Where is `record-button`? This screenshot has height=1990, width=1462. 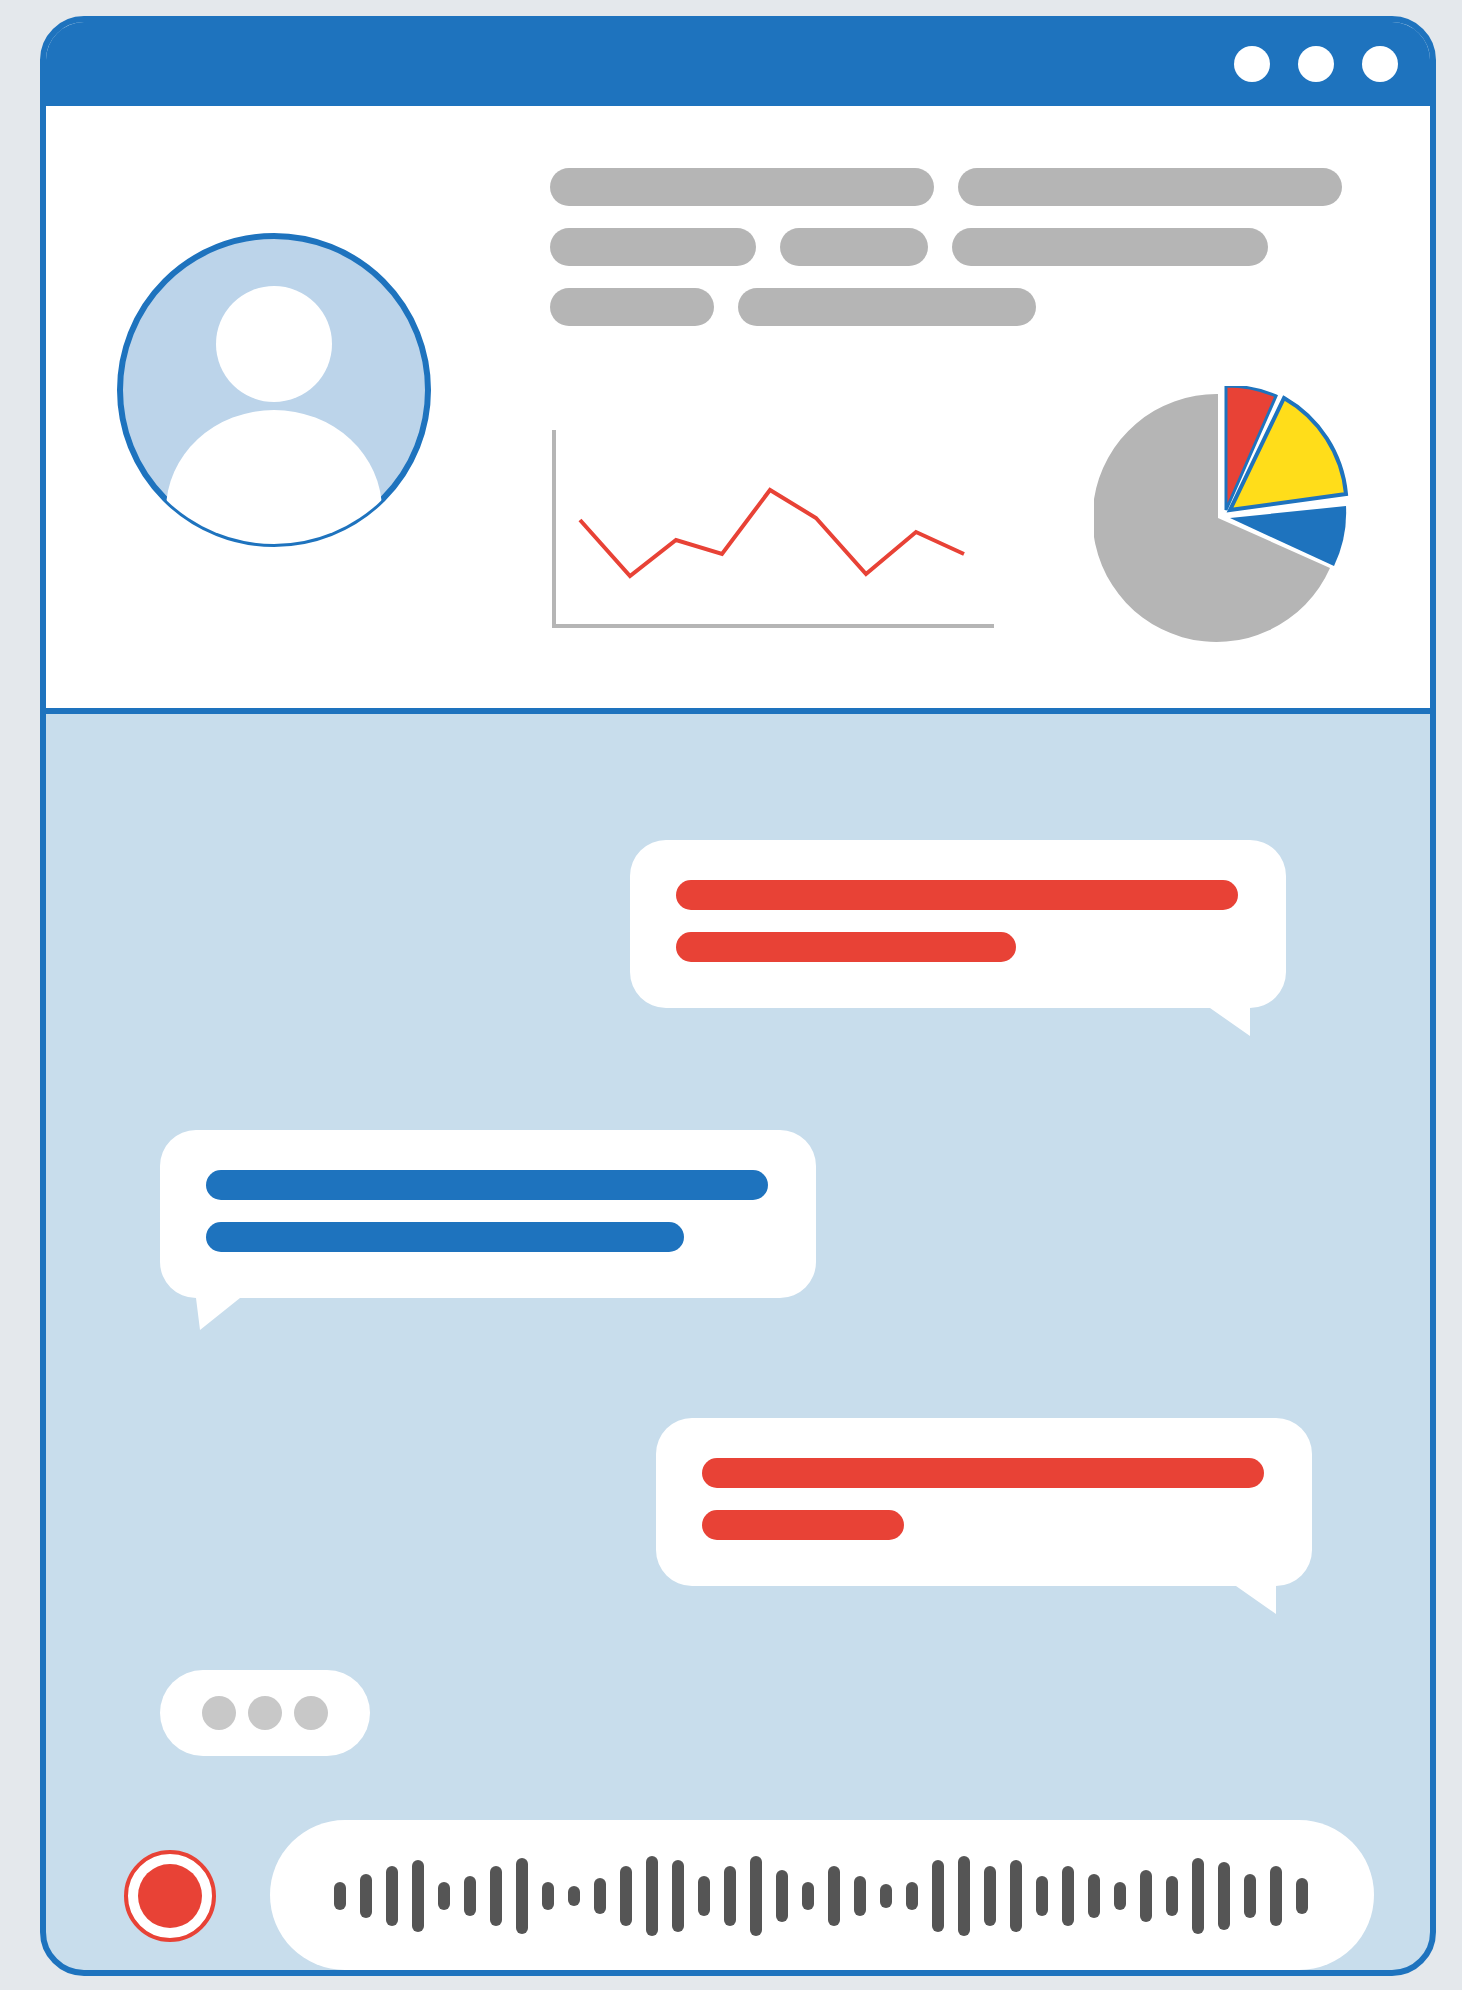
record-button is located at coordinates (170, 1895).